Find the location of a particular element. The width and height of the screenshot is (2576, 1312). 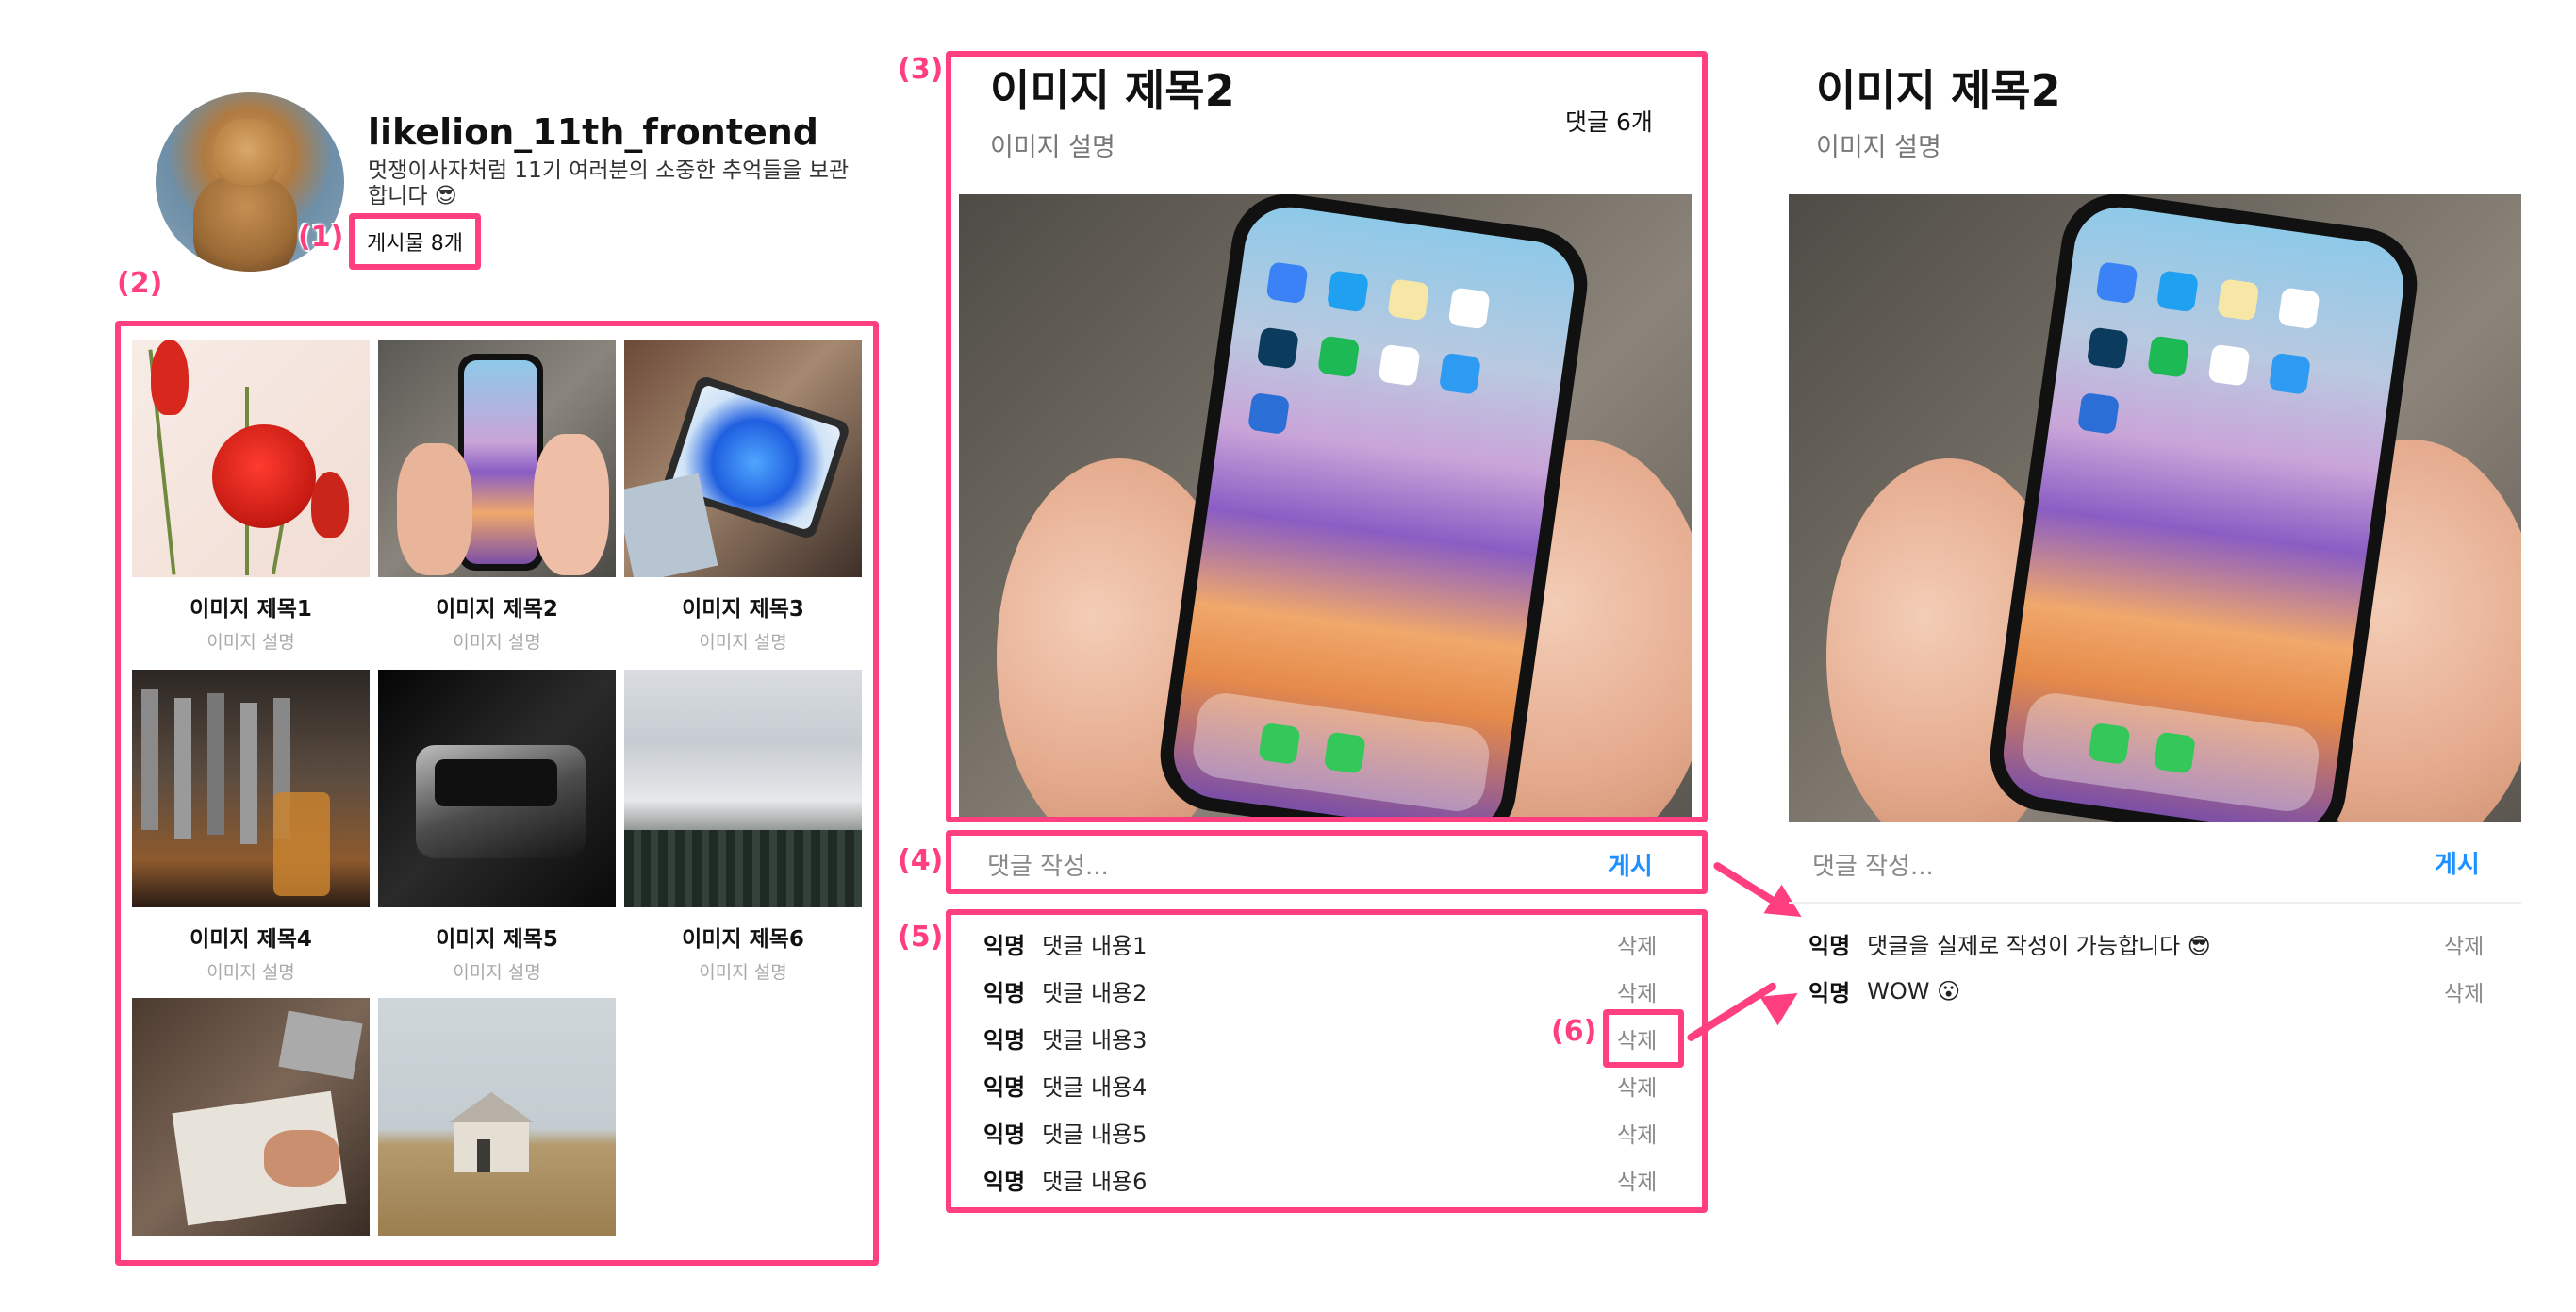

profile-username: likelion_11th_frontend is located at coordinates (593, 132).